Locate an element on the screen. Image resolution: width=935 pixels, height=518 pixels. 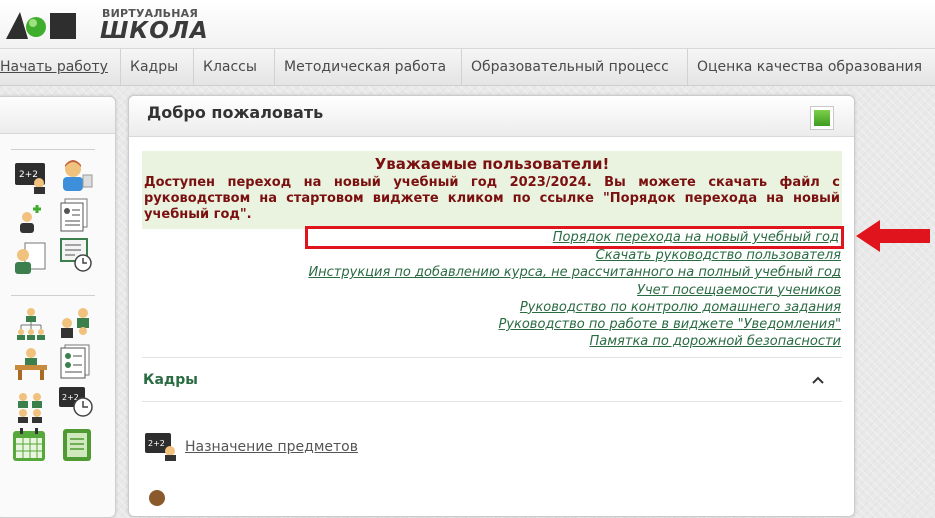
left-panel-header is located at coordinates (57, 115).